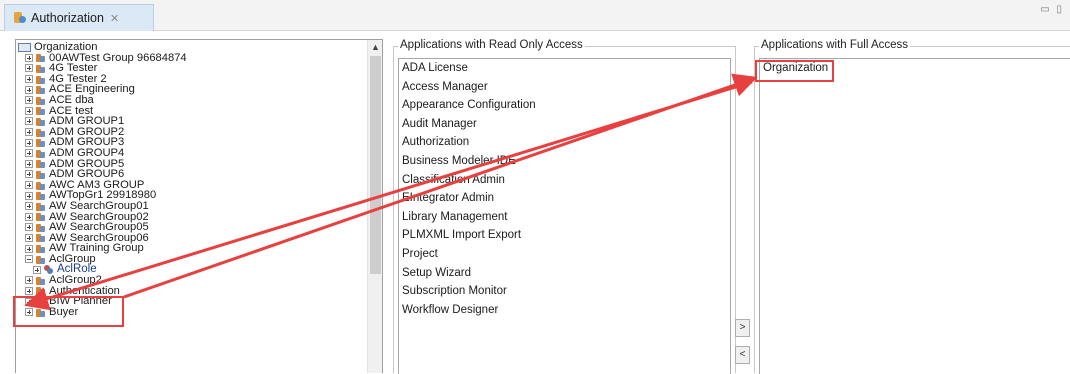  What do you see at coordinates (375, 47) in the screenshot?
I see `scroll-up-icon: ▲` at bounding box center [375, 47].